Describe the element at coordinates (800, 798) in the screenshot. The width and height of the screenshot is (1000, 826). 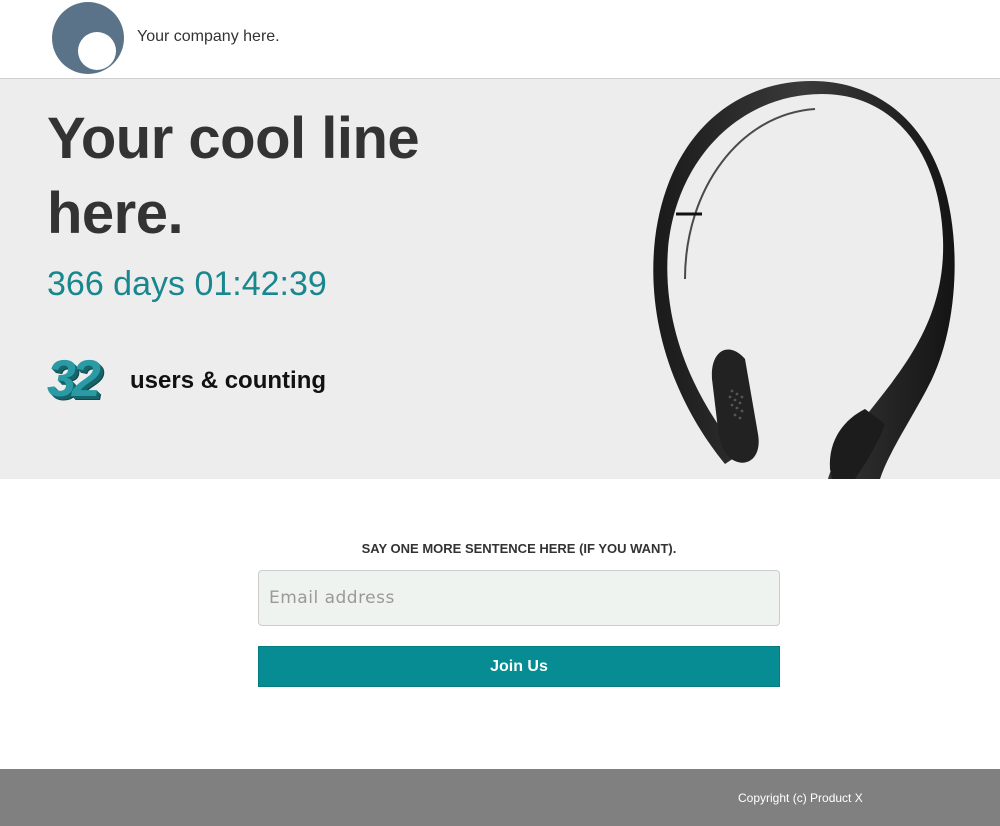
I see `copyright-text: Copyright (c) Product X` at that location.